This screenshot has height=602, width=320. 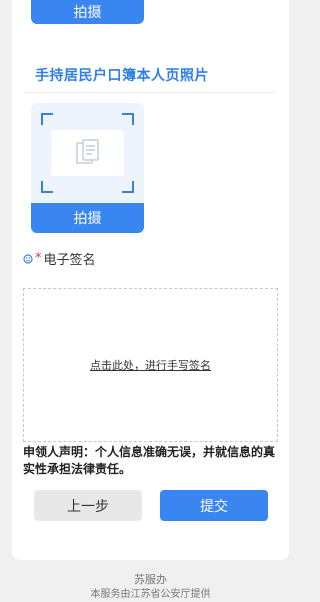 I want to click on document-icon, so click(x=87, y=151).